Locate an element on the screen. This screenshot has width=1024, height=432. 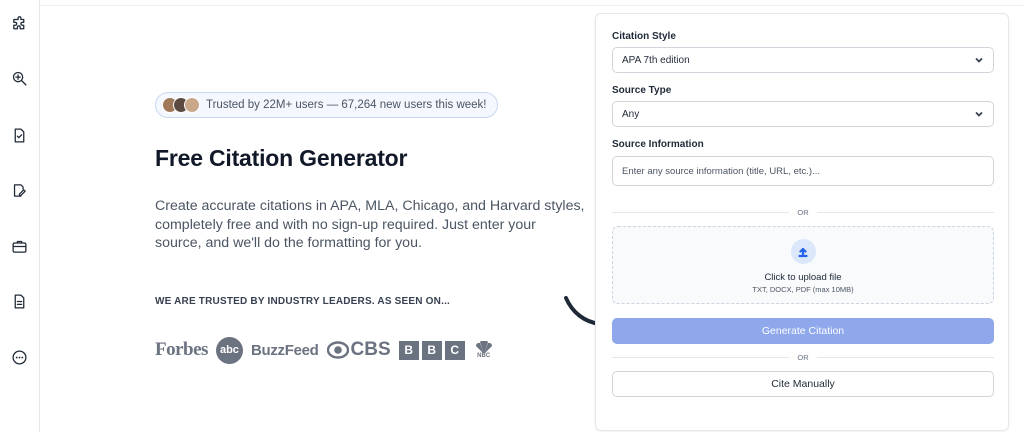
briefcase-icon is located at coordinates (19, 246).